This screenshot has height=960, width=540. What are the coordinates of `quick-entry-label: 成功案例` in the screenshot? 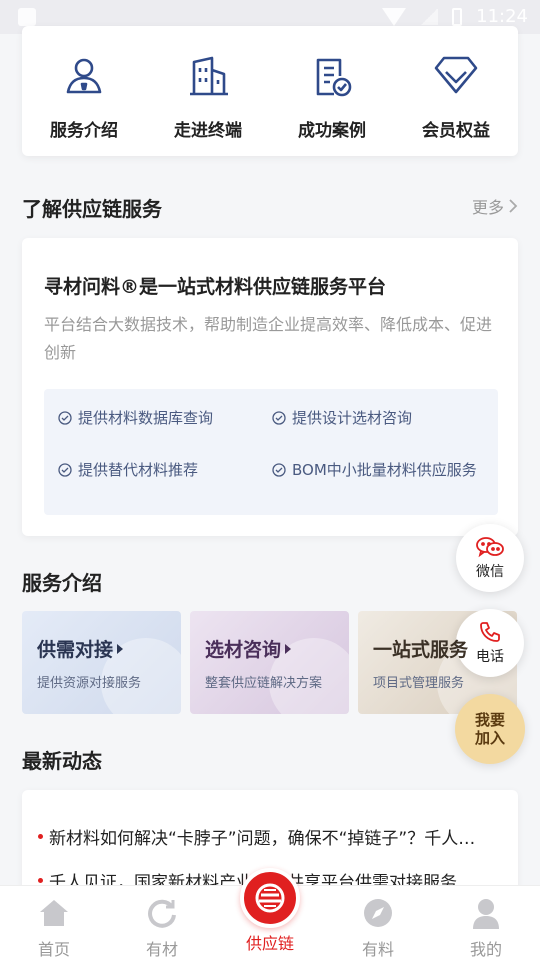 It's located at (332, 131).